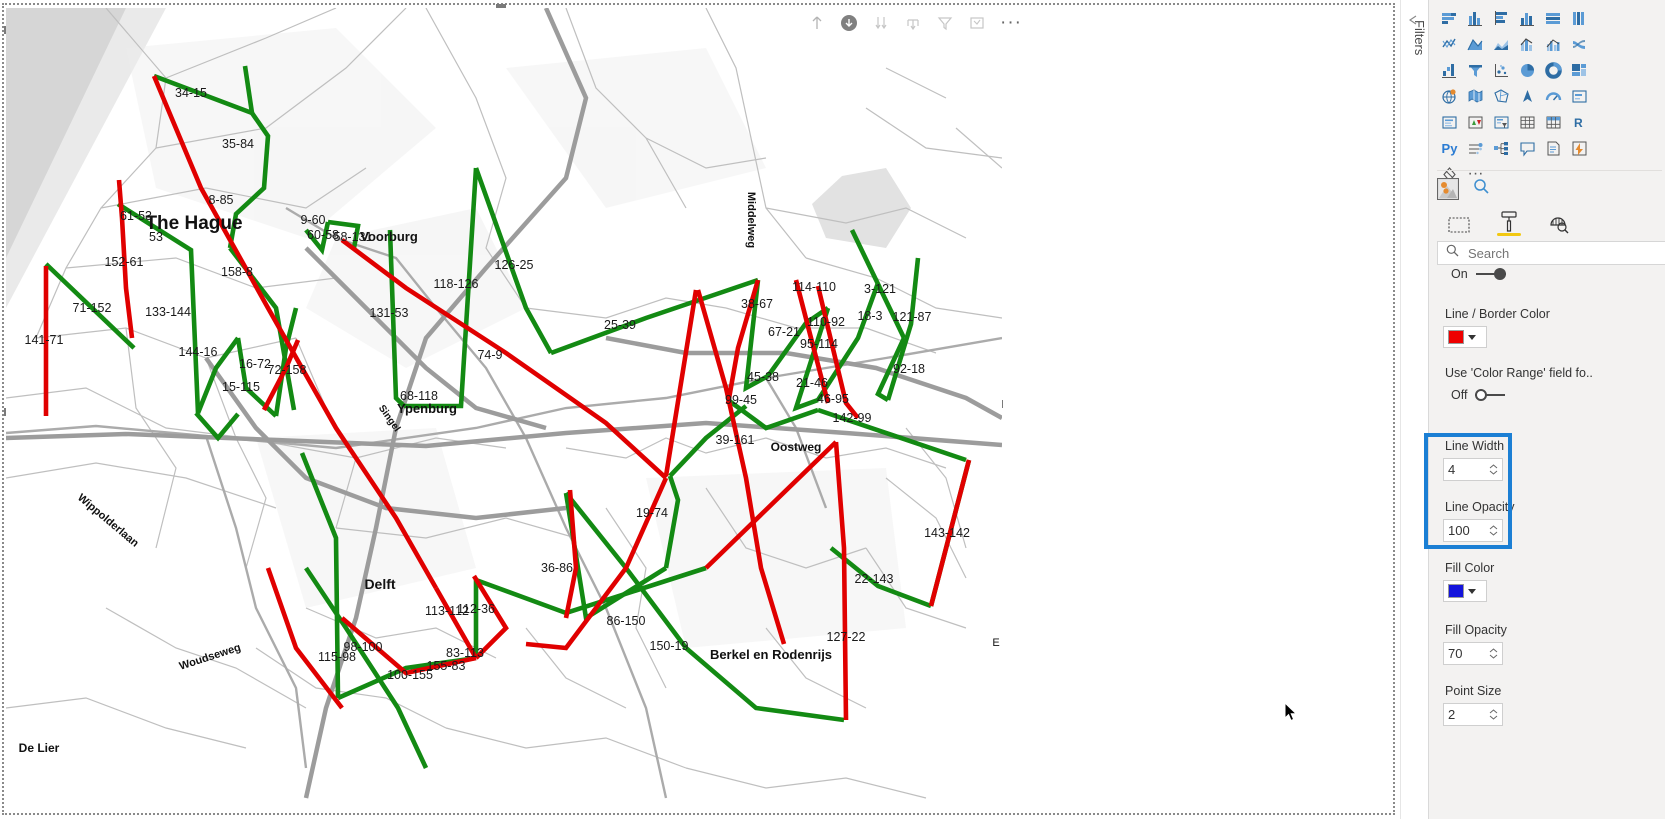  Describe the element at coordinates (819, 344) in the screenshot. I see `map-route-label: 95-114` at that location.